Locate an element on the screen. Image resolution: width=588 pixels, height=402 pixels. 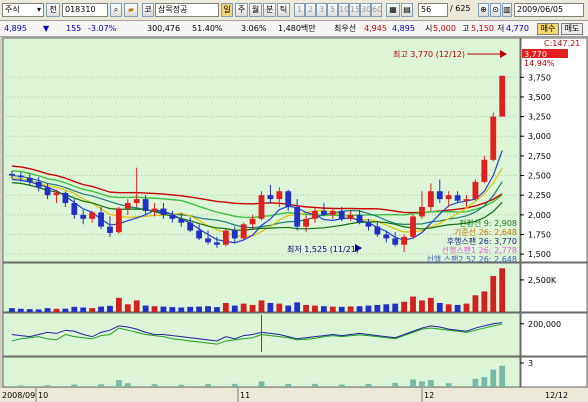
date-label: 2008/09 is located at coordinates (18, 395).